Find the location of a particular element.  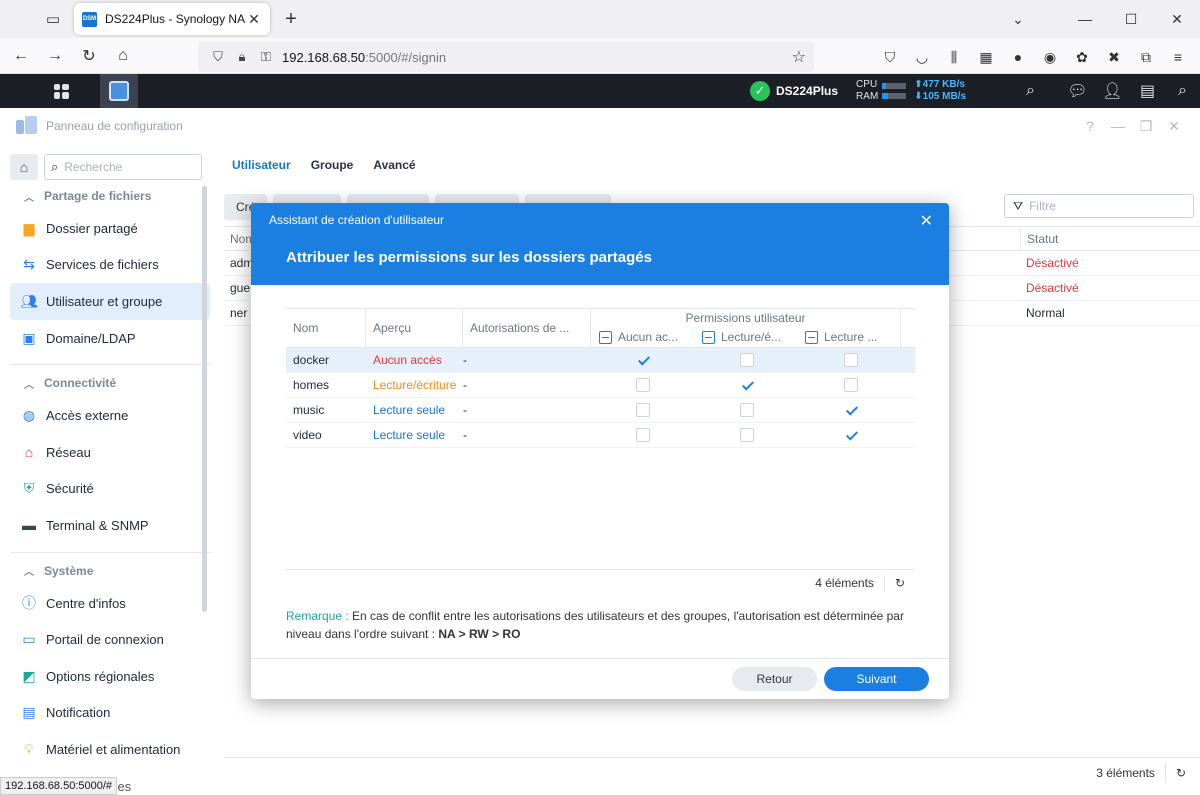

col-nom: Nom is located at coordinates (326, 328).